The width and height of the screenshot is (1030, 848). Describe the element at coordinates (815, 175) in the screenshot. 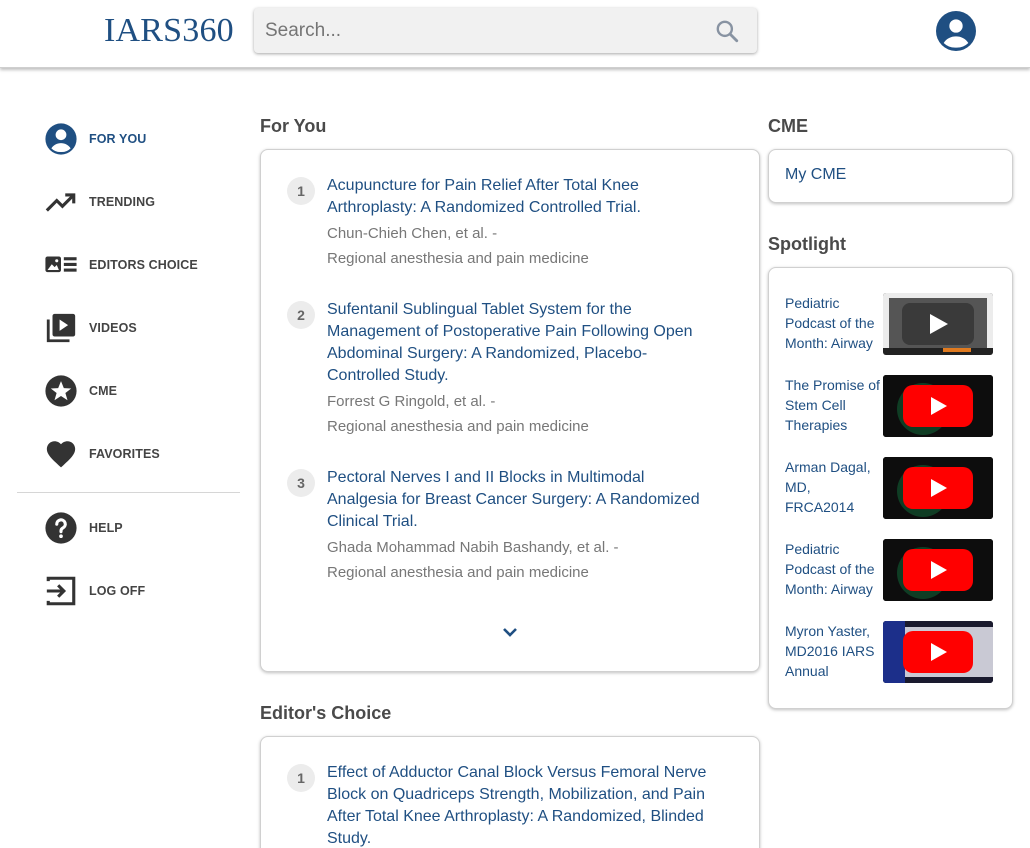

I see `my-cme-link: My CME` at that location.